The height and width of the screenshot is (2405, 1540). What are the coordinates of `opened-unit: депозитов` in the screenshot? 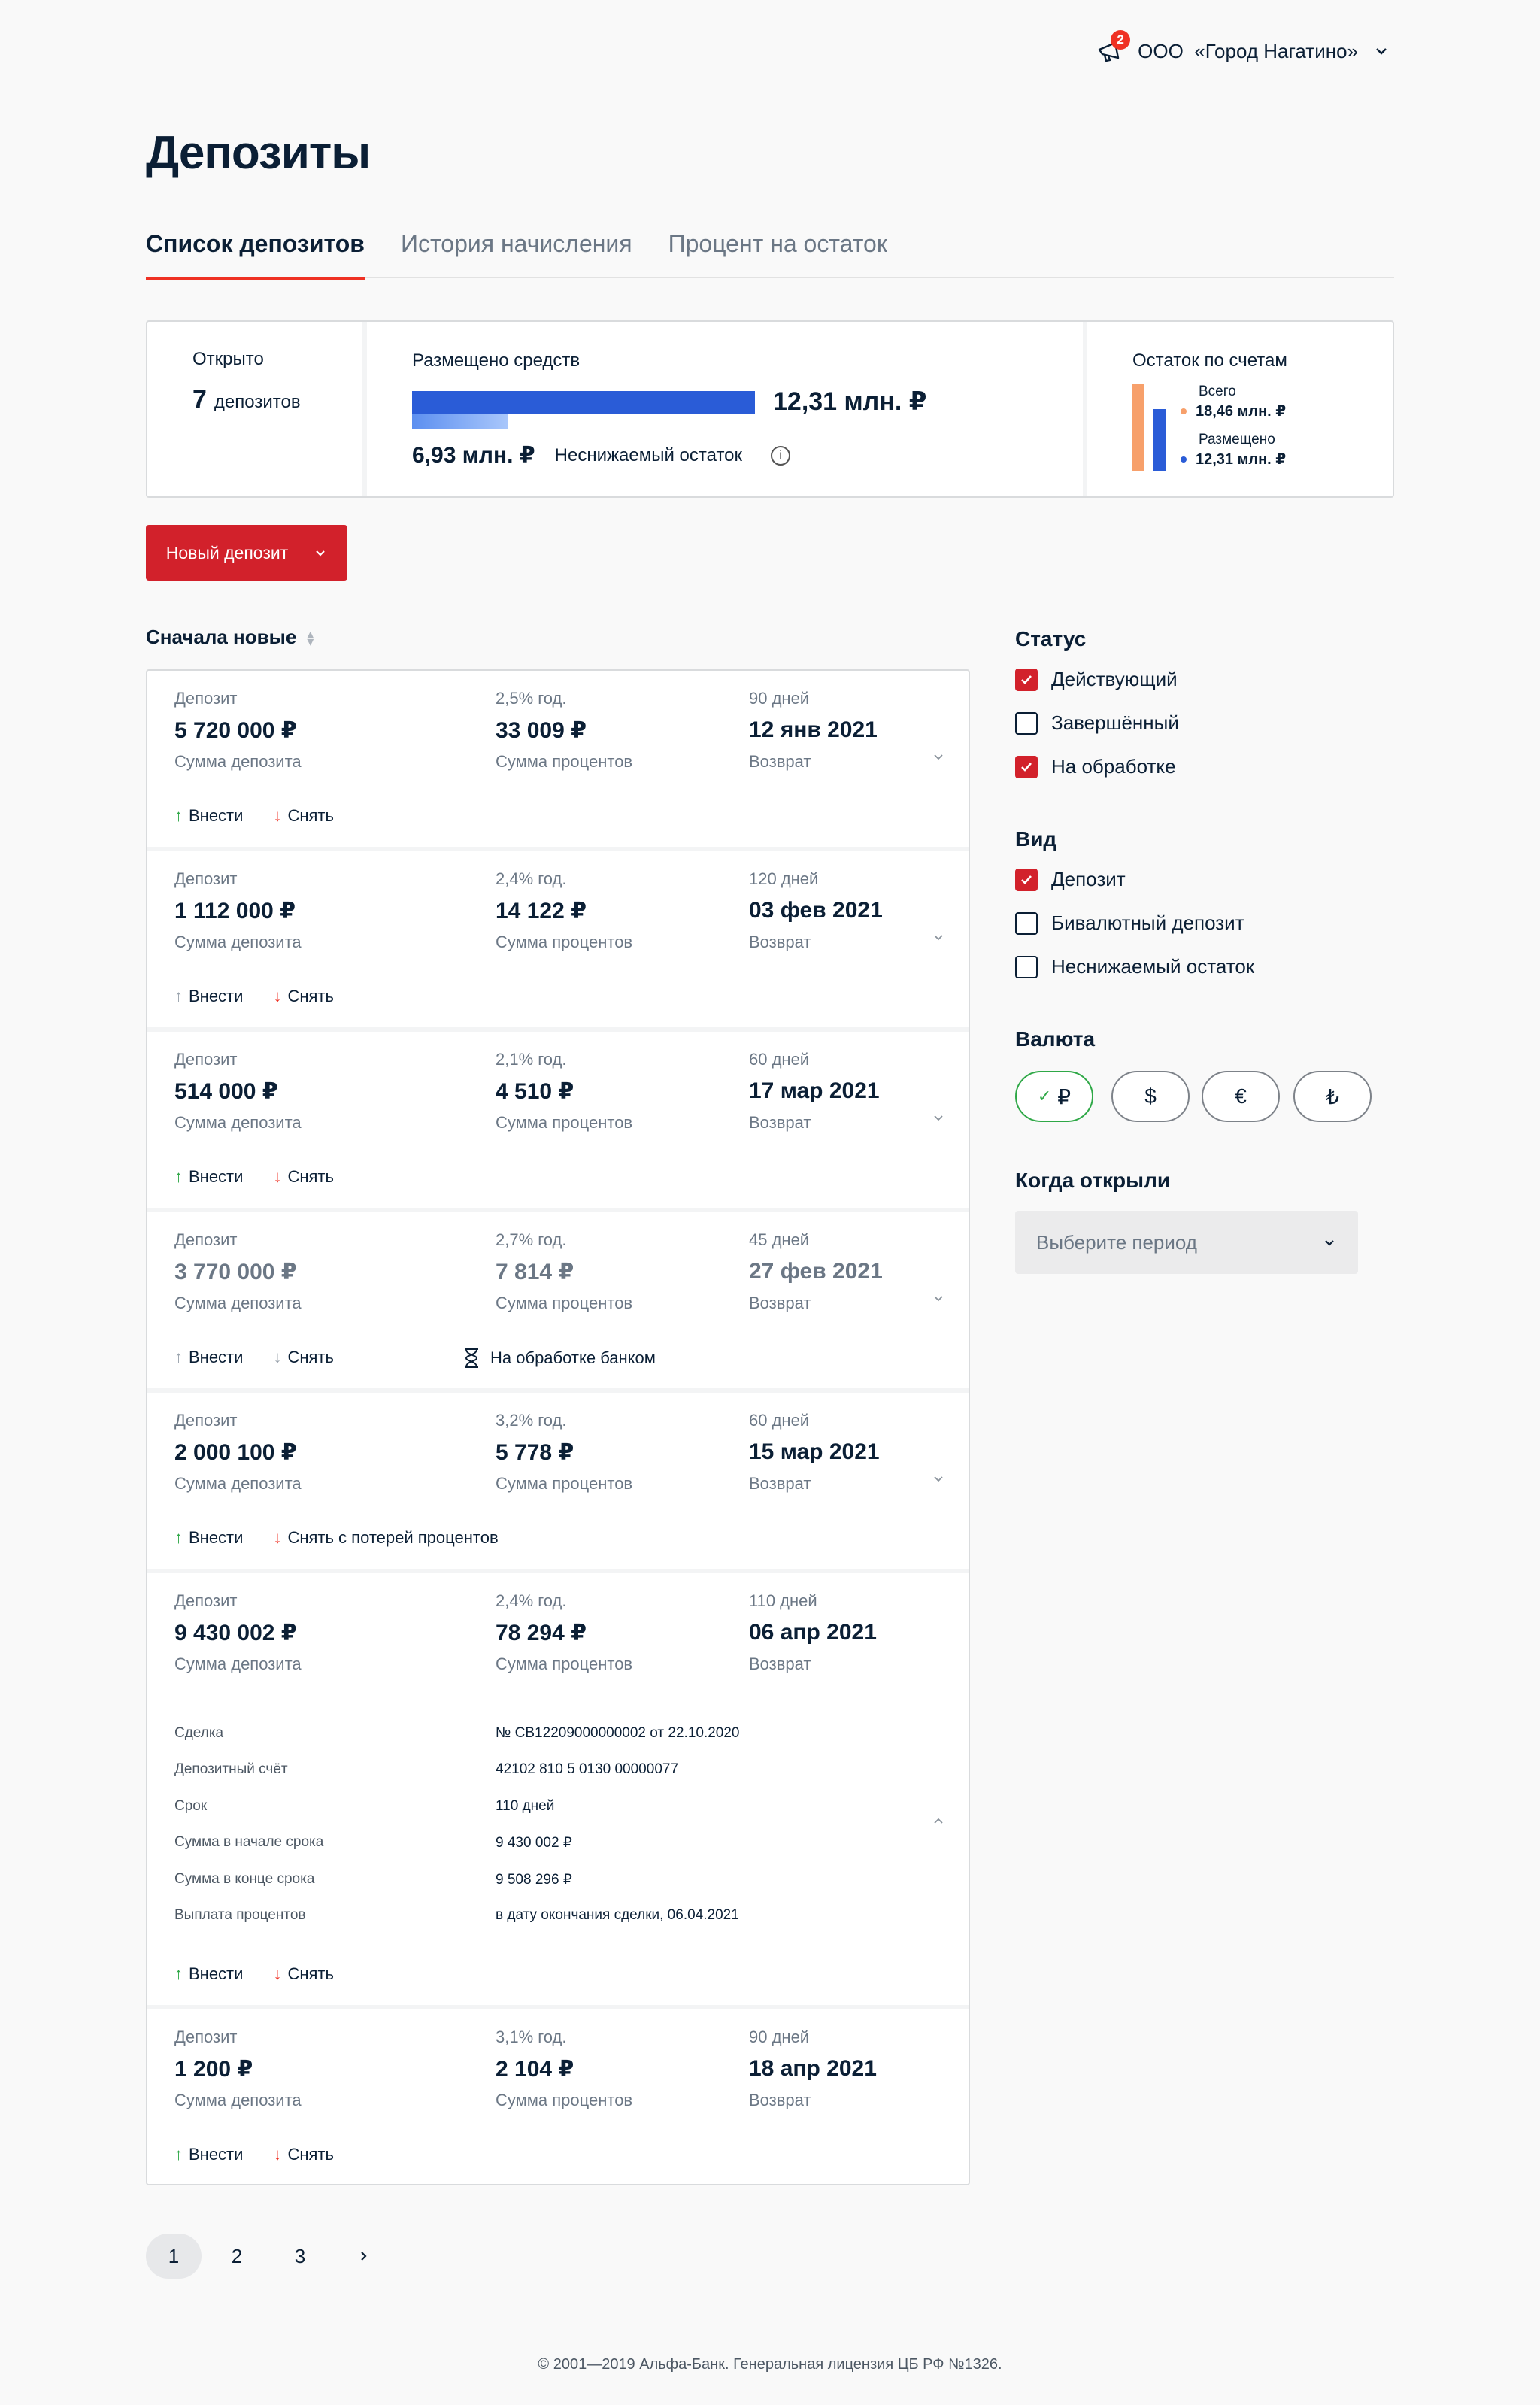 It's located at (257, 402).